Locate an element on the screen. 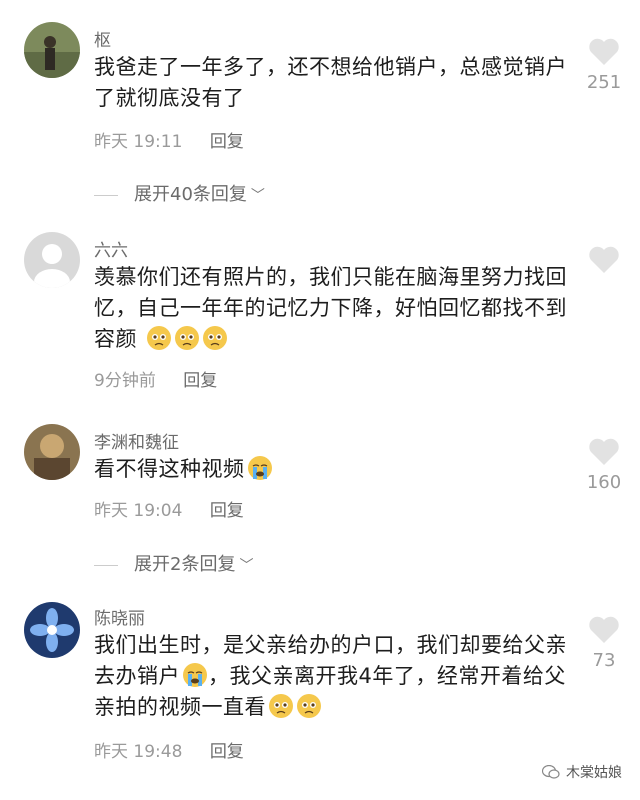 The image size is (640, 800). comment-text-body: 看不得这种视频 is located at coordinates (169, 469).